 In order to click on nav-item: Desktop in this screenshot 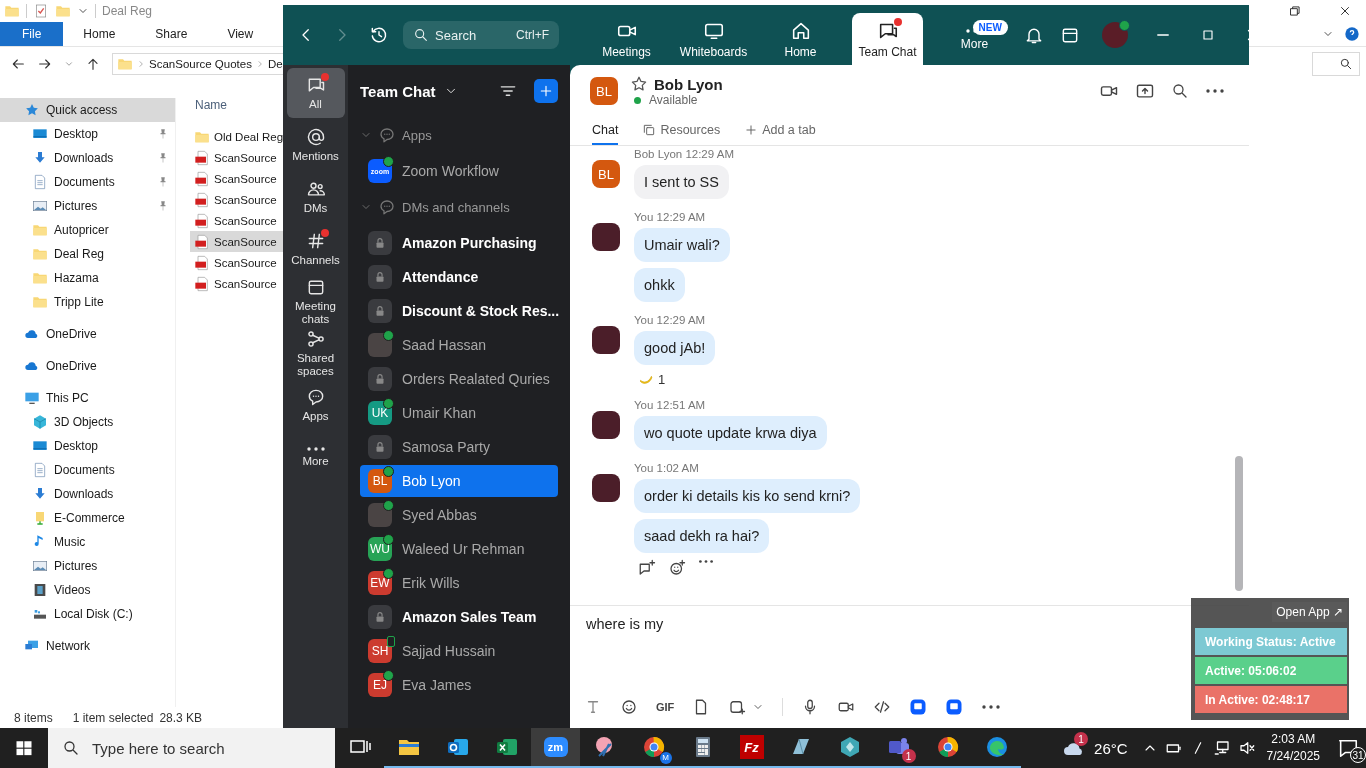, I will do `click(87, 446)`.